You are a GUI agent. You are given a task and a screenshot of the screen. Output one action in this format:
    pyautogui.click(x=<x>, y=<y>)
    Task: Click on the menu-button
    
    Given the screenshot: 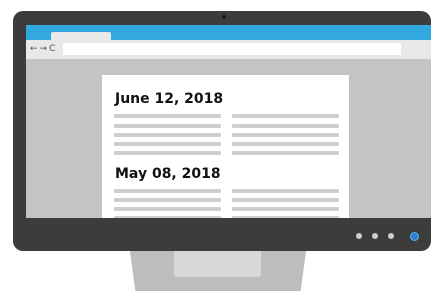 What is the action you would take?
    pyautogui.click(x=359, y=236)
    